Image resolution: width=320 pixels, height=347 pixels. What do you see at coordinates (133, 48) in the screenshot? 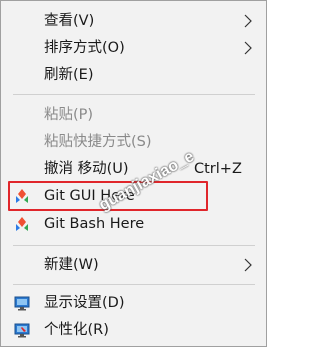
I see `menu-item-sort-by: 排序方式(O)` at bounding box center [133, 48].